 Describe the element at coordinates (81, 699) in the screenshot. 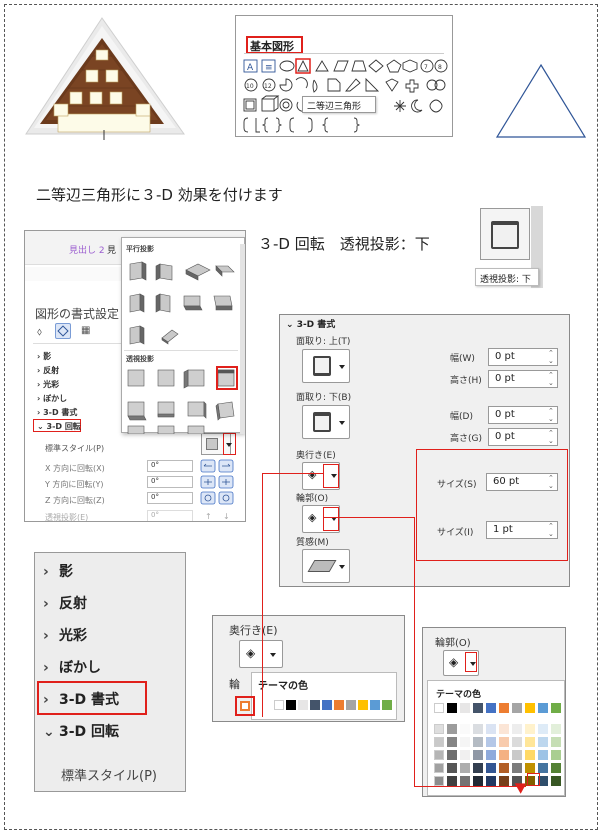

I see `menu-3d-format: › 3-D 書式` at that location.